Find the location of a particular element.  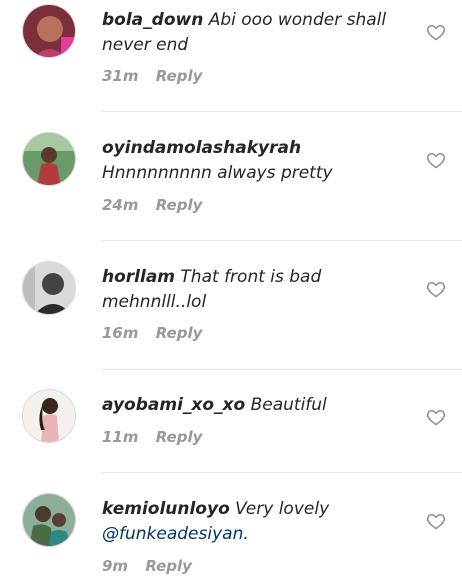

comment-username: kemiolunloyo is located at coordinates (166, 509).